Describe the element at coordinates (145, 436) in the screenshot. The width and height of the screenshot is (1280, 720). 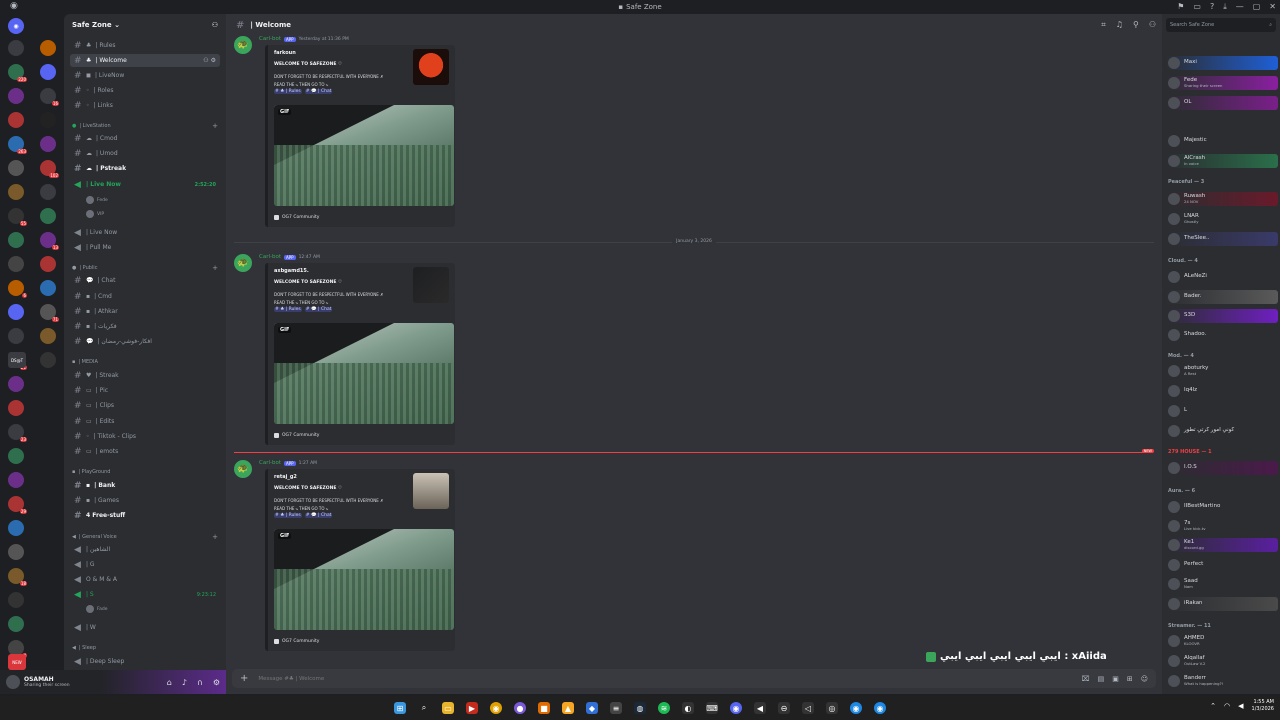
I see `channel-tiktok-clips: # ◦ | Tiktok - Clips` at that location.